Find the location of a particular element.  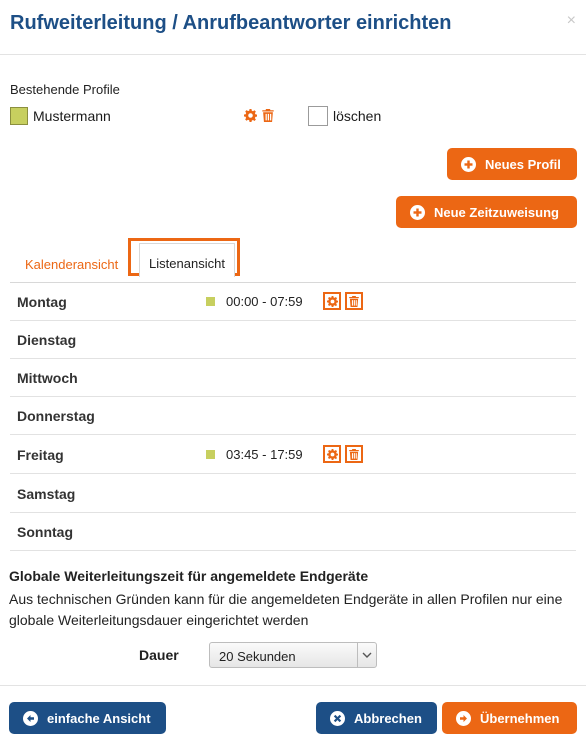

day-name: Freitag is located at coordinates (40, 455).